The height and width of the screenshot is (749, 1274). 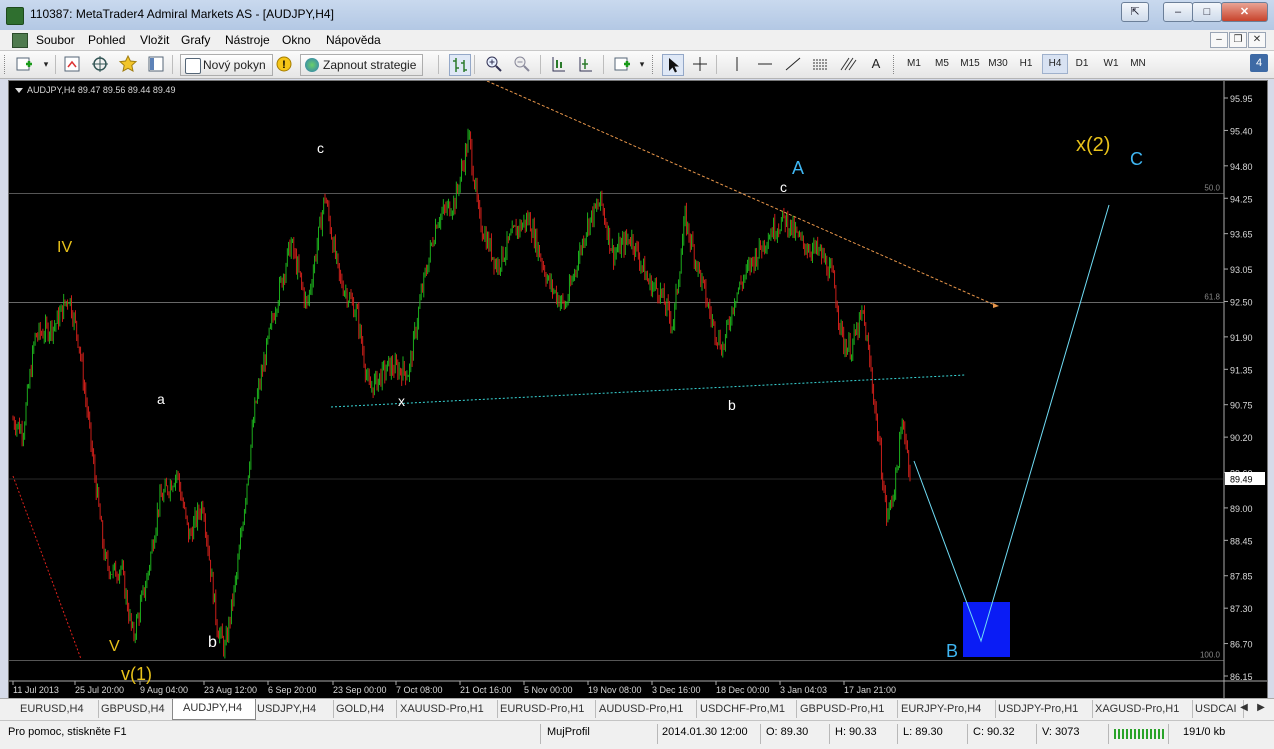 I want to click on text-tool-icon: A, so click(x=876, y=64).